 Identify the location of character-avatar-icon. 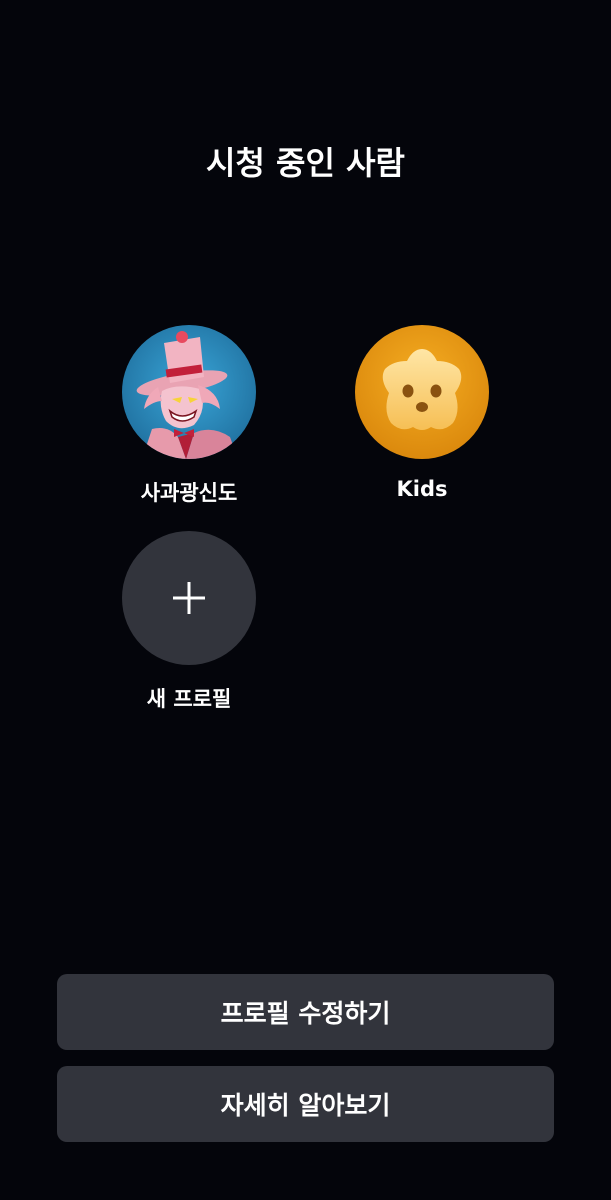
(189, 392).